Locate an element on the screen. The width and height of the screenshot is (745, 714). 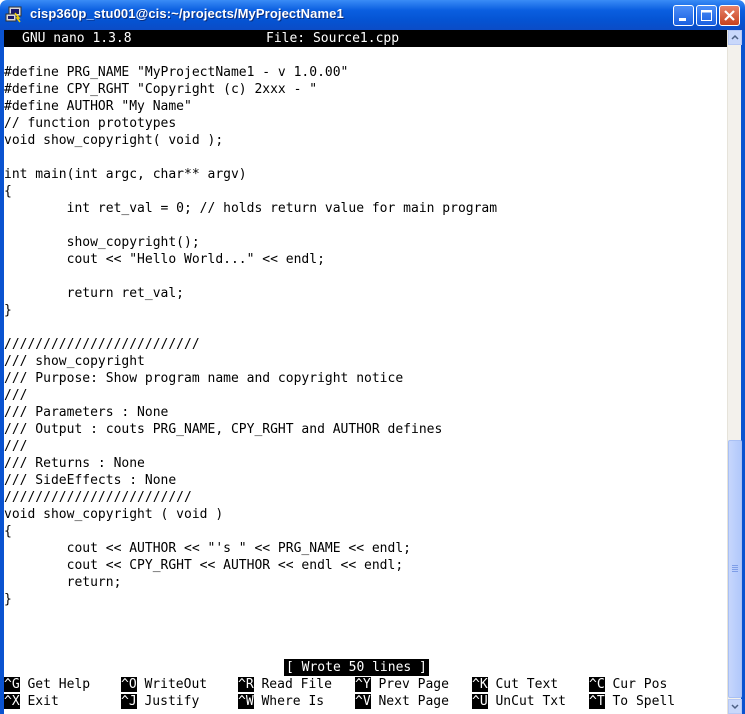
shortcut-label: To Spell is located at coordinates (644, 701).